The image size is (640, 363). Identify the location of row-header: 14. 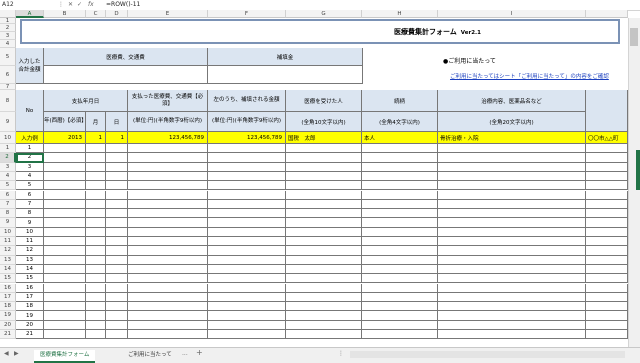
(8, 269).